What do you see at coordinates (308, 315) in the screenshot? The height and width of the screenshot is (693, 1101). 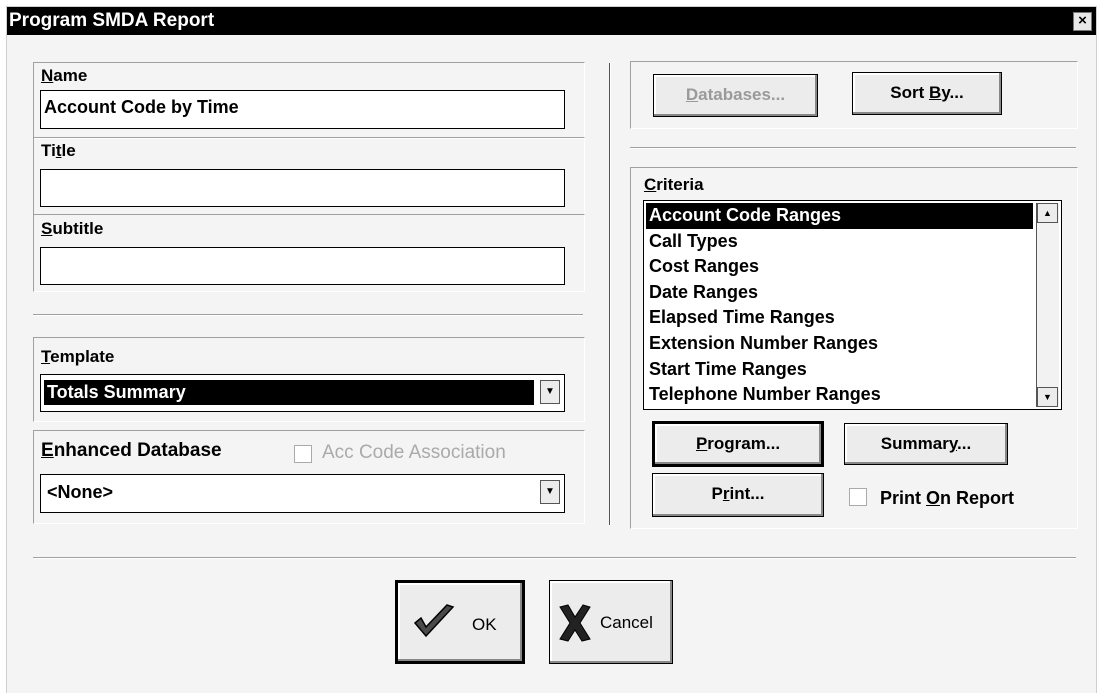 I see `left-separator` at bounding box center [308, 315].